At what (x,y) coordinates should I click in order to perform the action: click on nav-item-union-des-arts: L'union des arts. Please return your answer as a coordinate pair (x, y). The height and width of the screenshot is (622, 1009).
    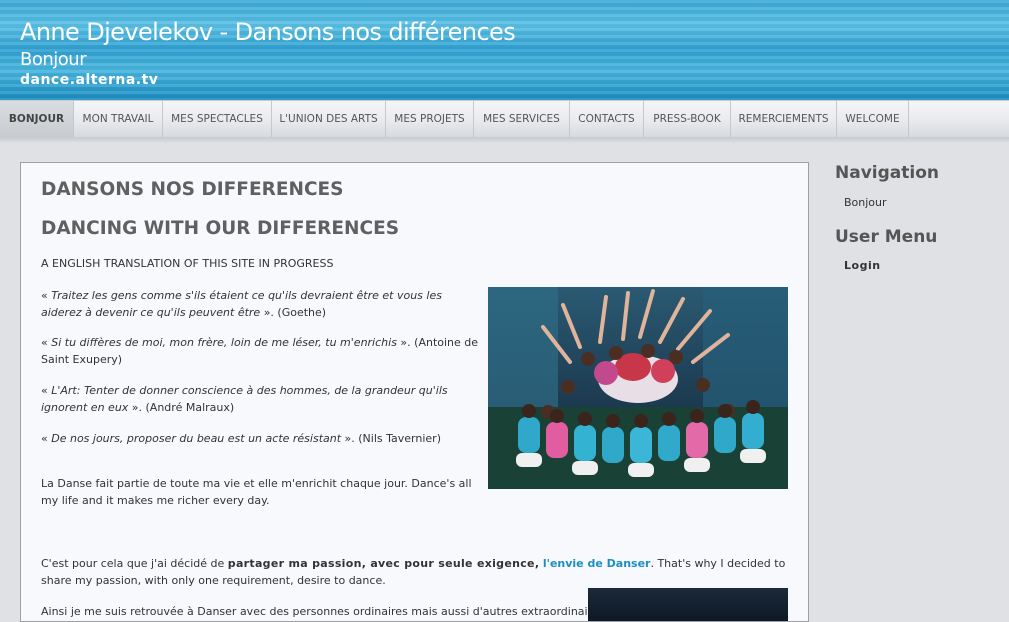
    Looking at the image, I should click on (329, 119).